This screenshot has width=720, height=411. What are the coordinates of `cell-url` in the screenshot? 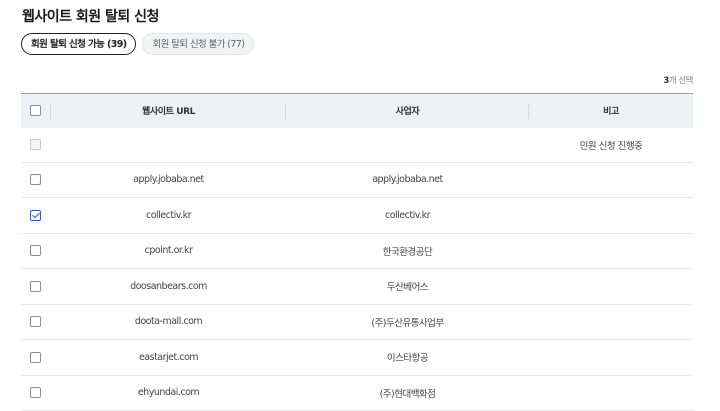 It's located at (168, 145).